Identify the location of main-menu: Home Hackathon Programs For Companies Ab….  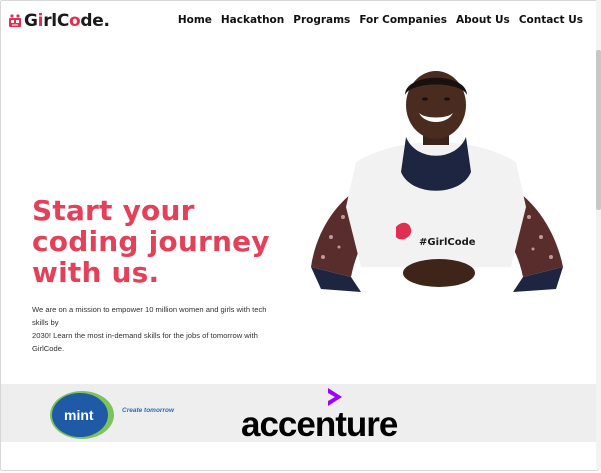
(380, 20).